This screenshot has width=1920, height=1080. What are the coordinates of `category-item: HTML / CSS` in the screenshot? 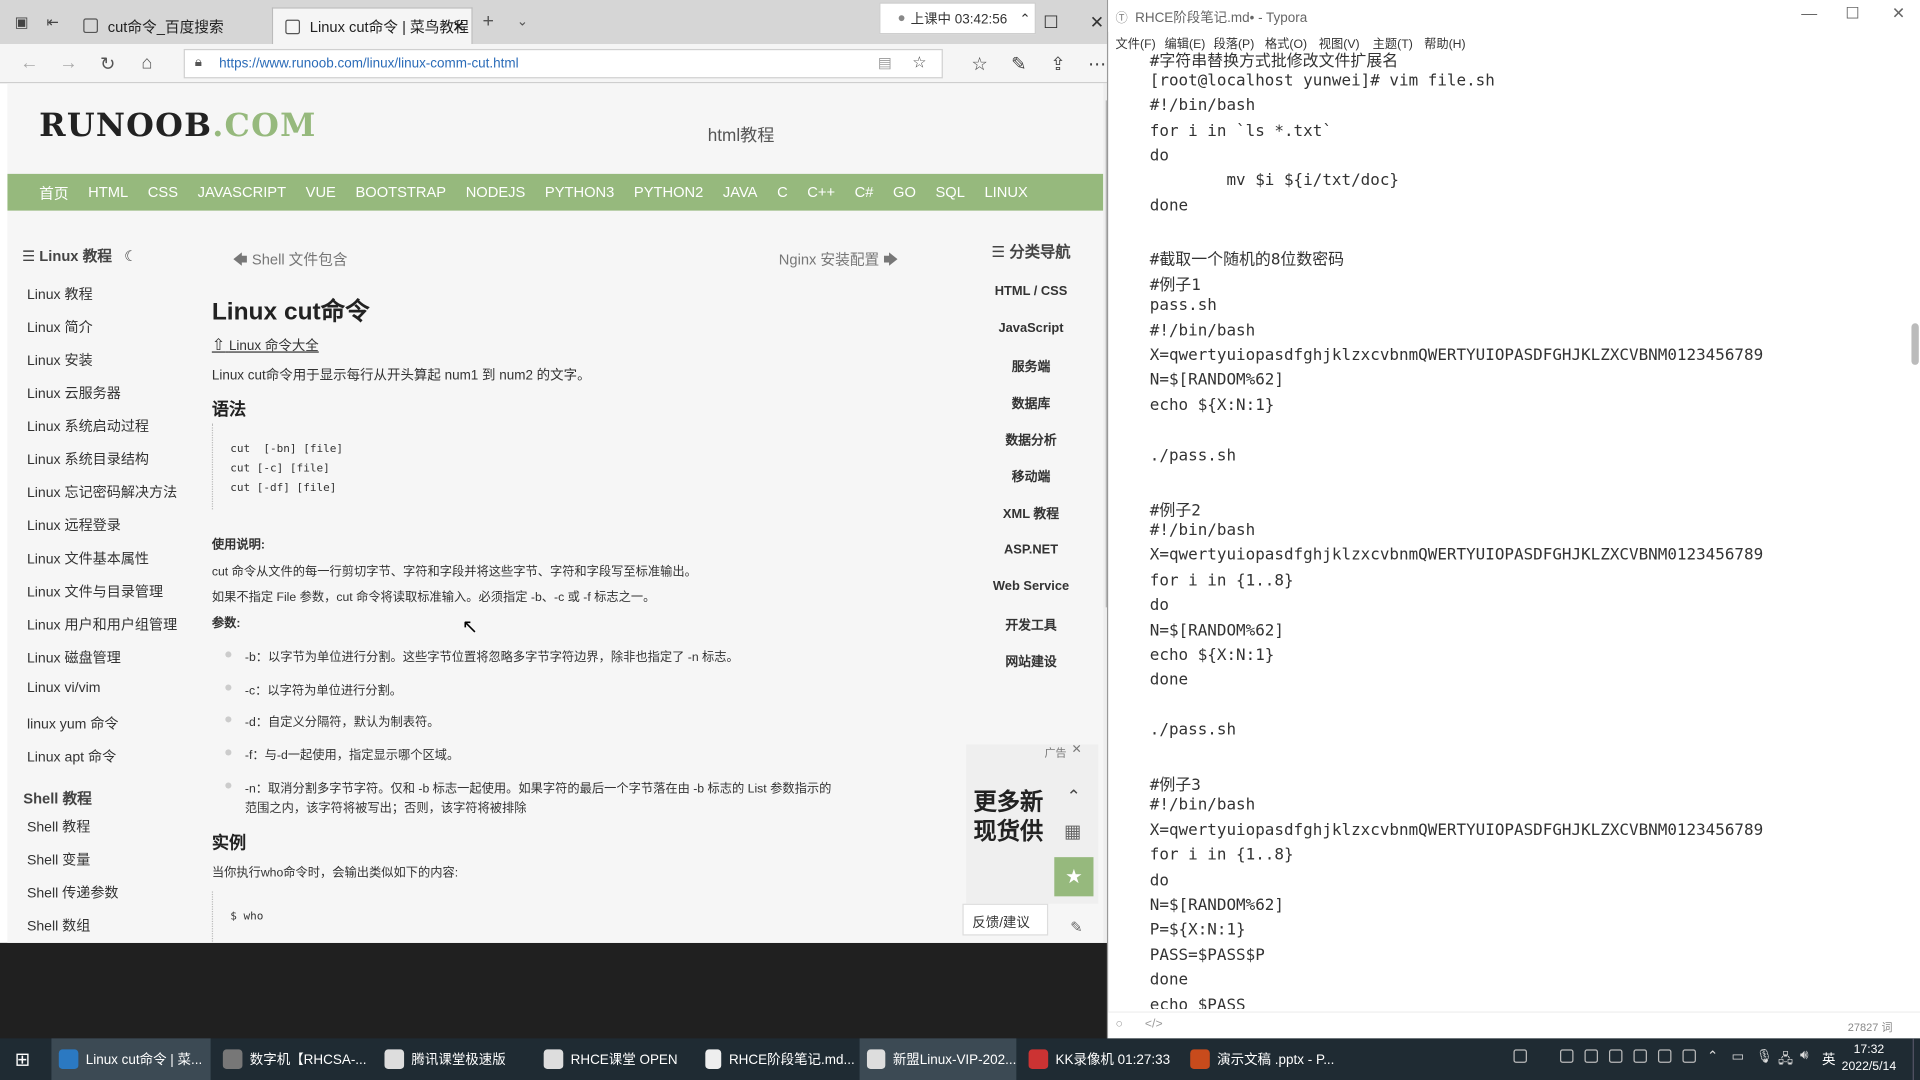 It's located at (1030, 291).